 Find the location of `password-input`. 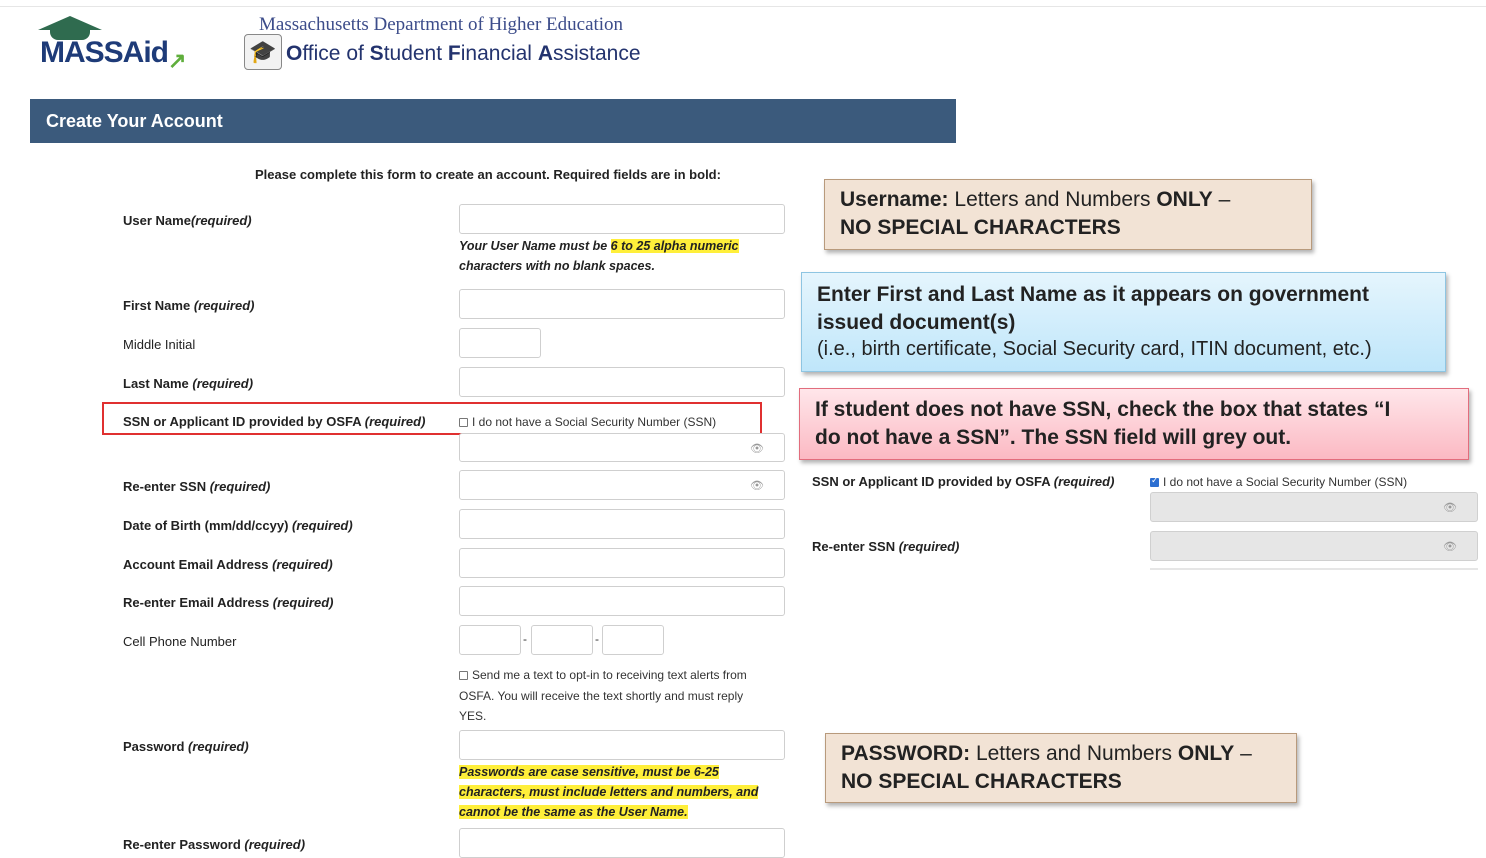

password-input is located at coordinates (622, 745).